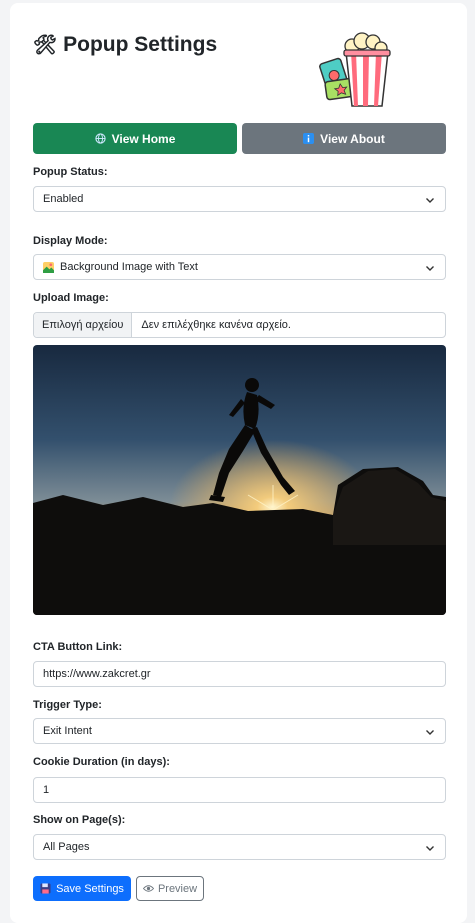 The height and width of the screenshot is (923, 475). What do you see at coordinates (309, 138) in the screenshot?
I see `info-icon` at bounding box center [309, 138].